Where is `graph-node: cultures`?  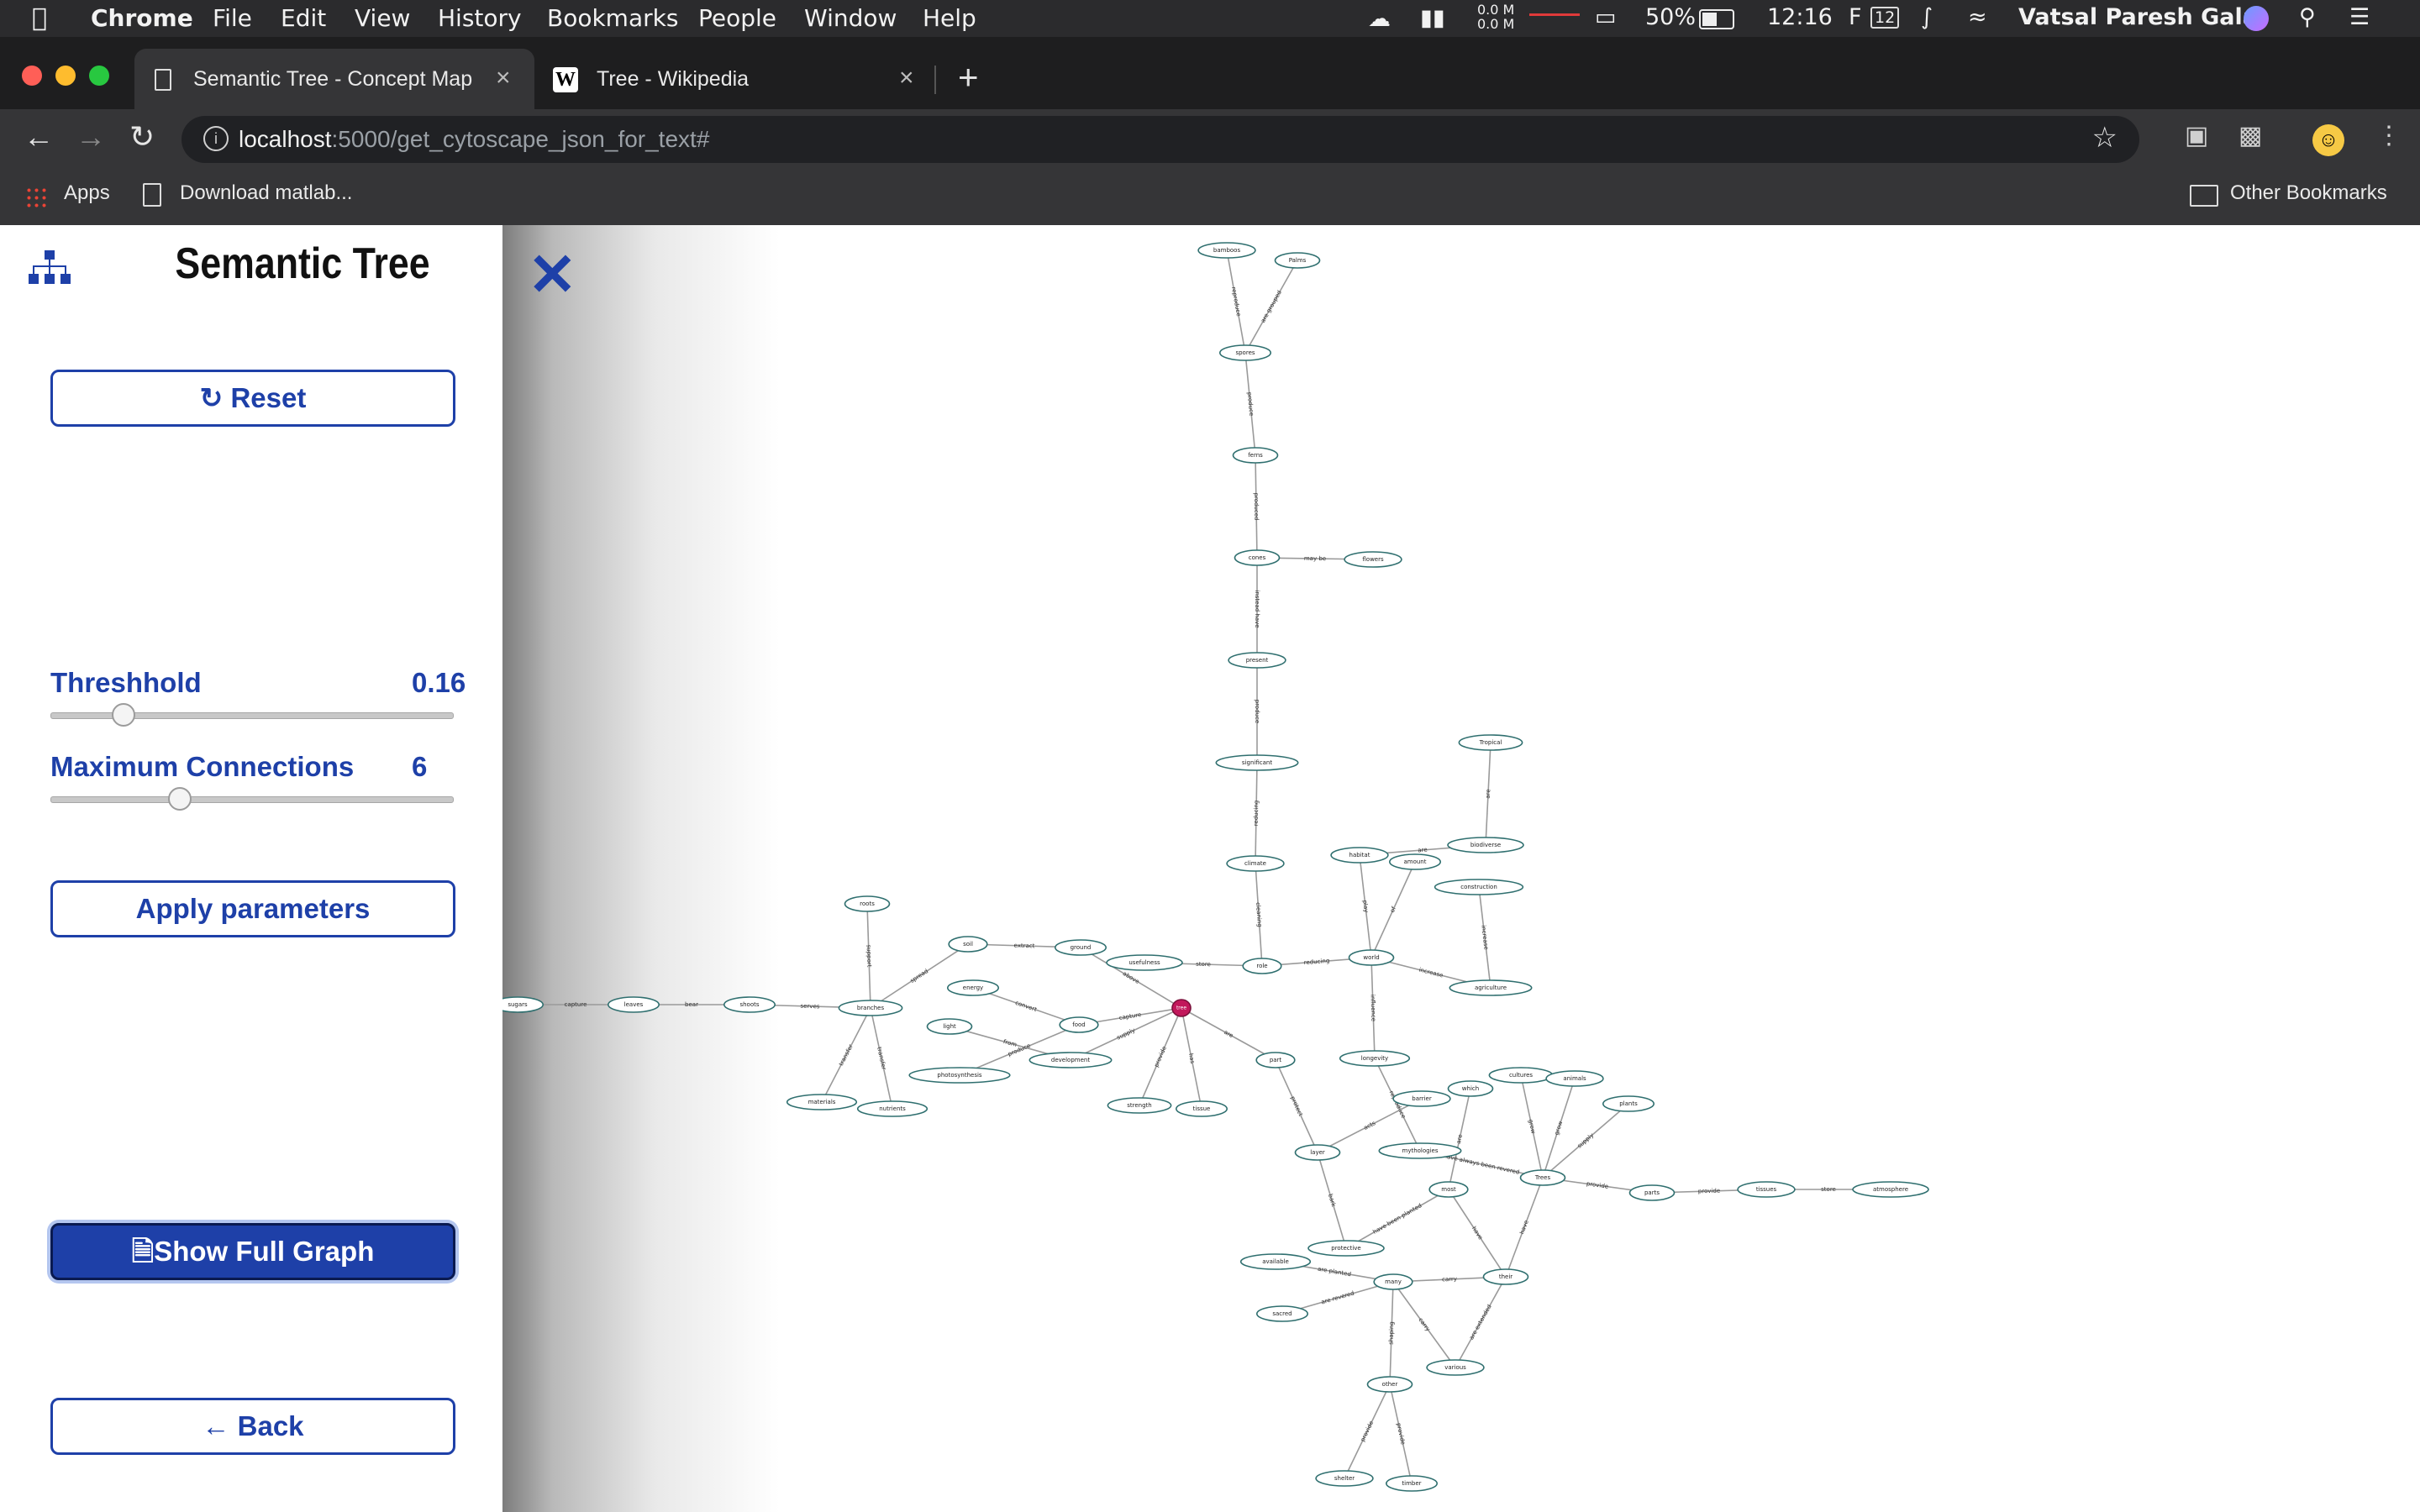
graph-node: cultures is located at coordinates (1521, 1075).